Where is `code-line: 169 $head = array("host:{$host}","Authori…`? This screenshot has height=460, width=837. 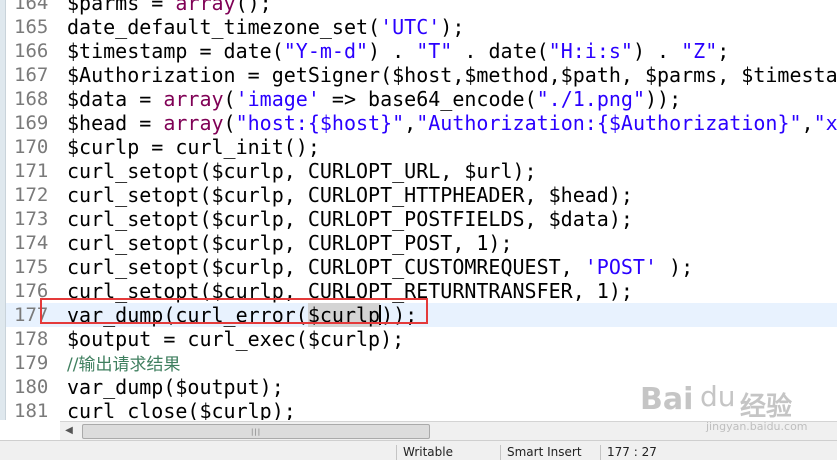
code-line: 169 $head = array("host:{$host}","Authori… is located at coordinates (421, 123).